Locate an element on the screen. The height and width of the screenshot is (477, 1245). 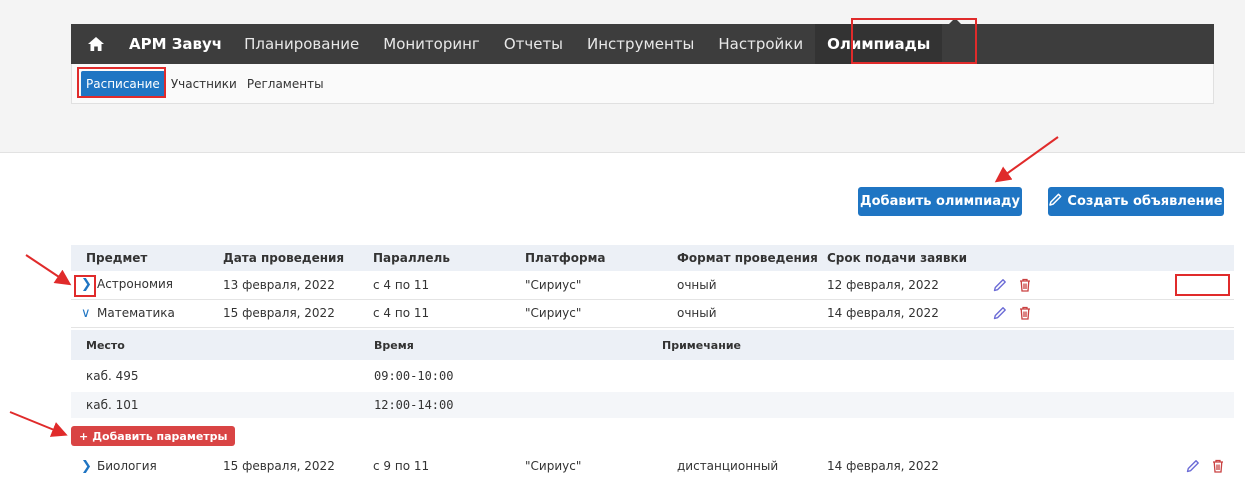
pencil-icon is located at coordinates (1055, 201).